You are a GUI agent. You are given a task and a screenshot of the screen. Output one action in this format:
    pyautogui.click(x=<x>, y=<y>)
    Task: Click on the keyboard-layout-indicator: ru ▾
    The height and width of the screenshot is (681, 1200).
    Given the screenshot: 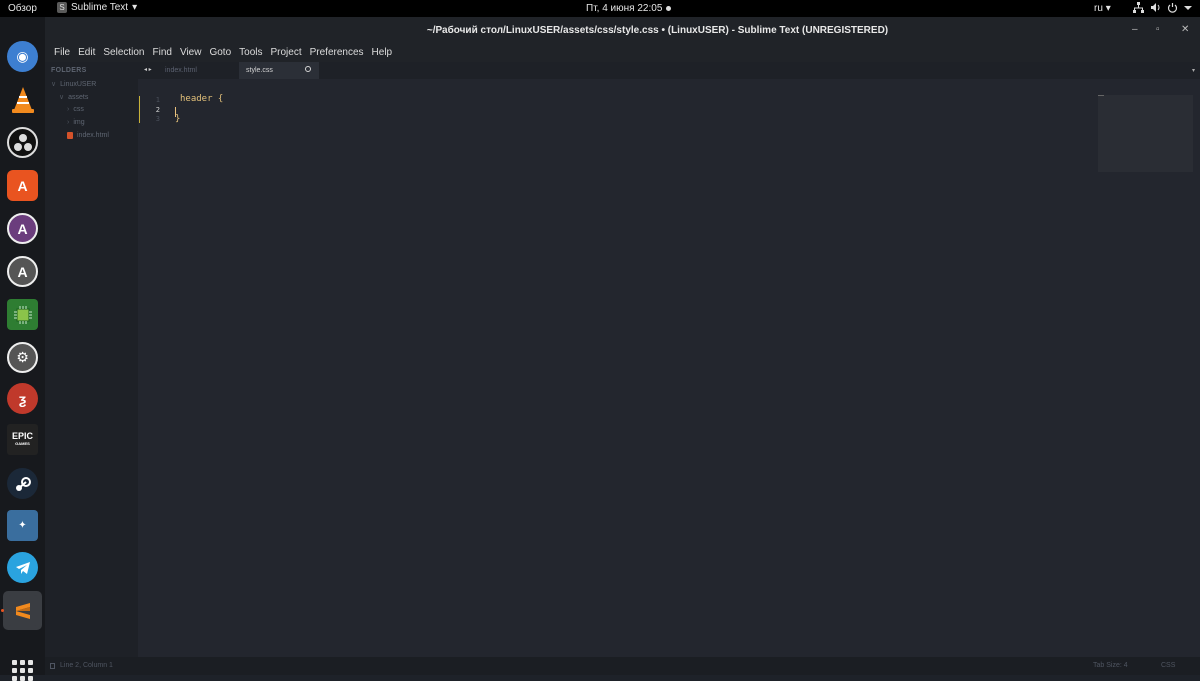 What is the action you would take?
    pyautogui.click(x=1102, y=8)
    